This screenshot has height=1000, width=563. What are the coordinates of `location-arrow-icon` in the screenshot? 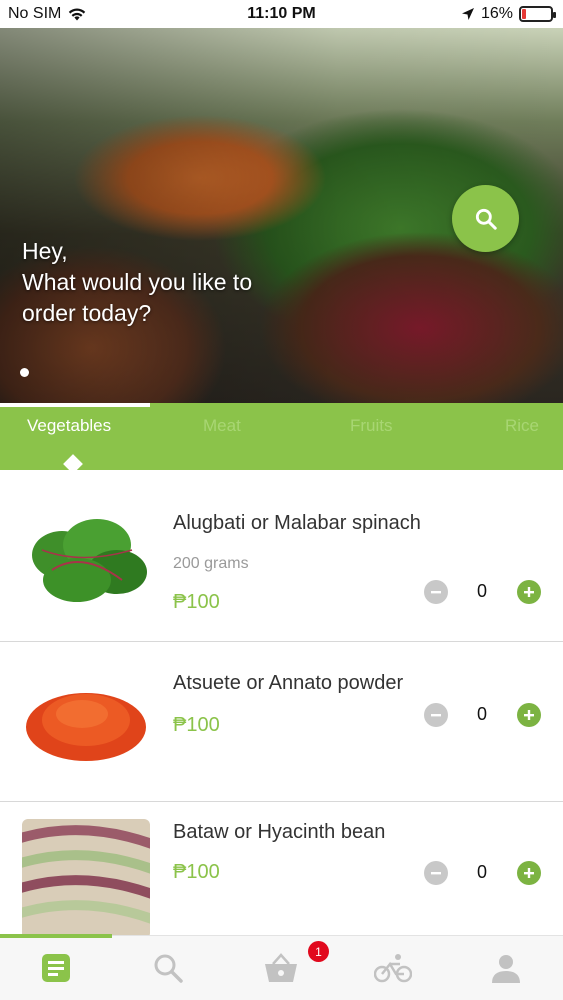 It's located at (467, 14).